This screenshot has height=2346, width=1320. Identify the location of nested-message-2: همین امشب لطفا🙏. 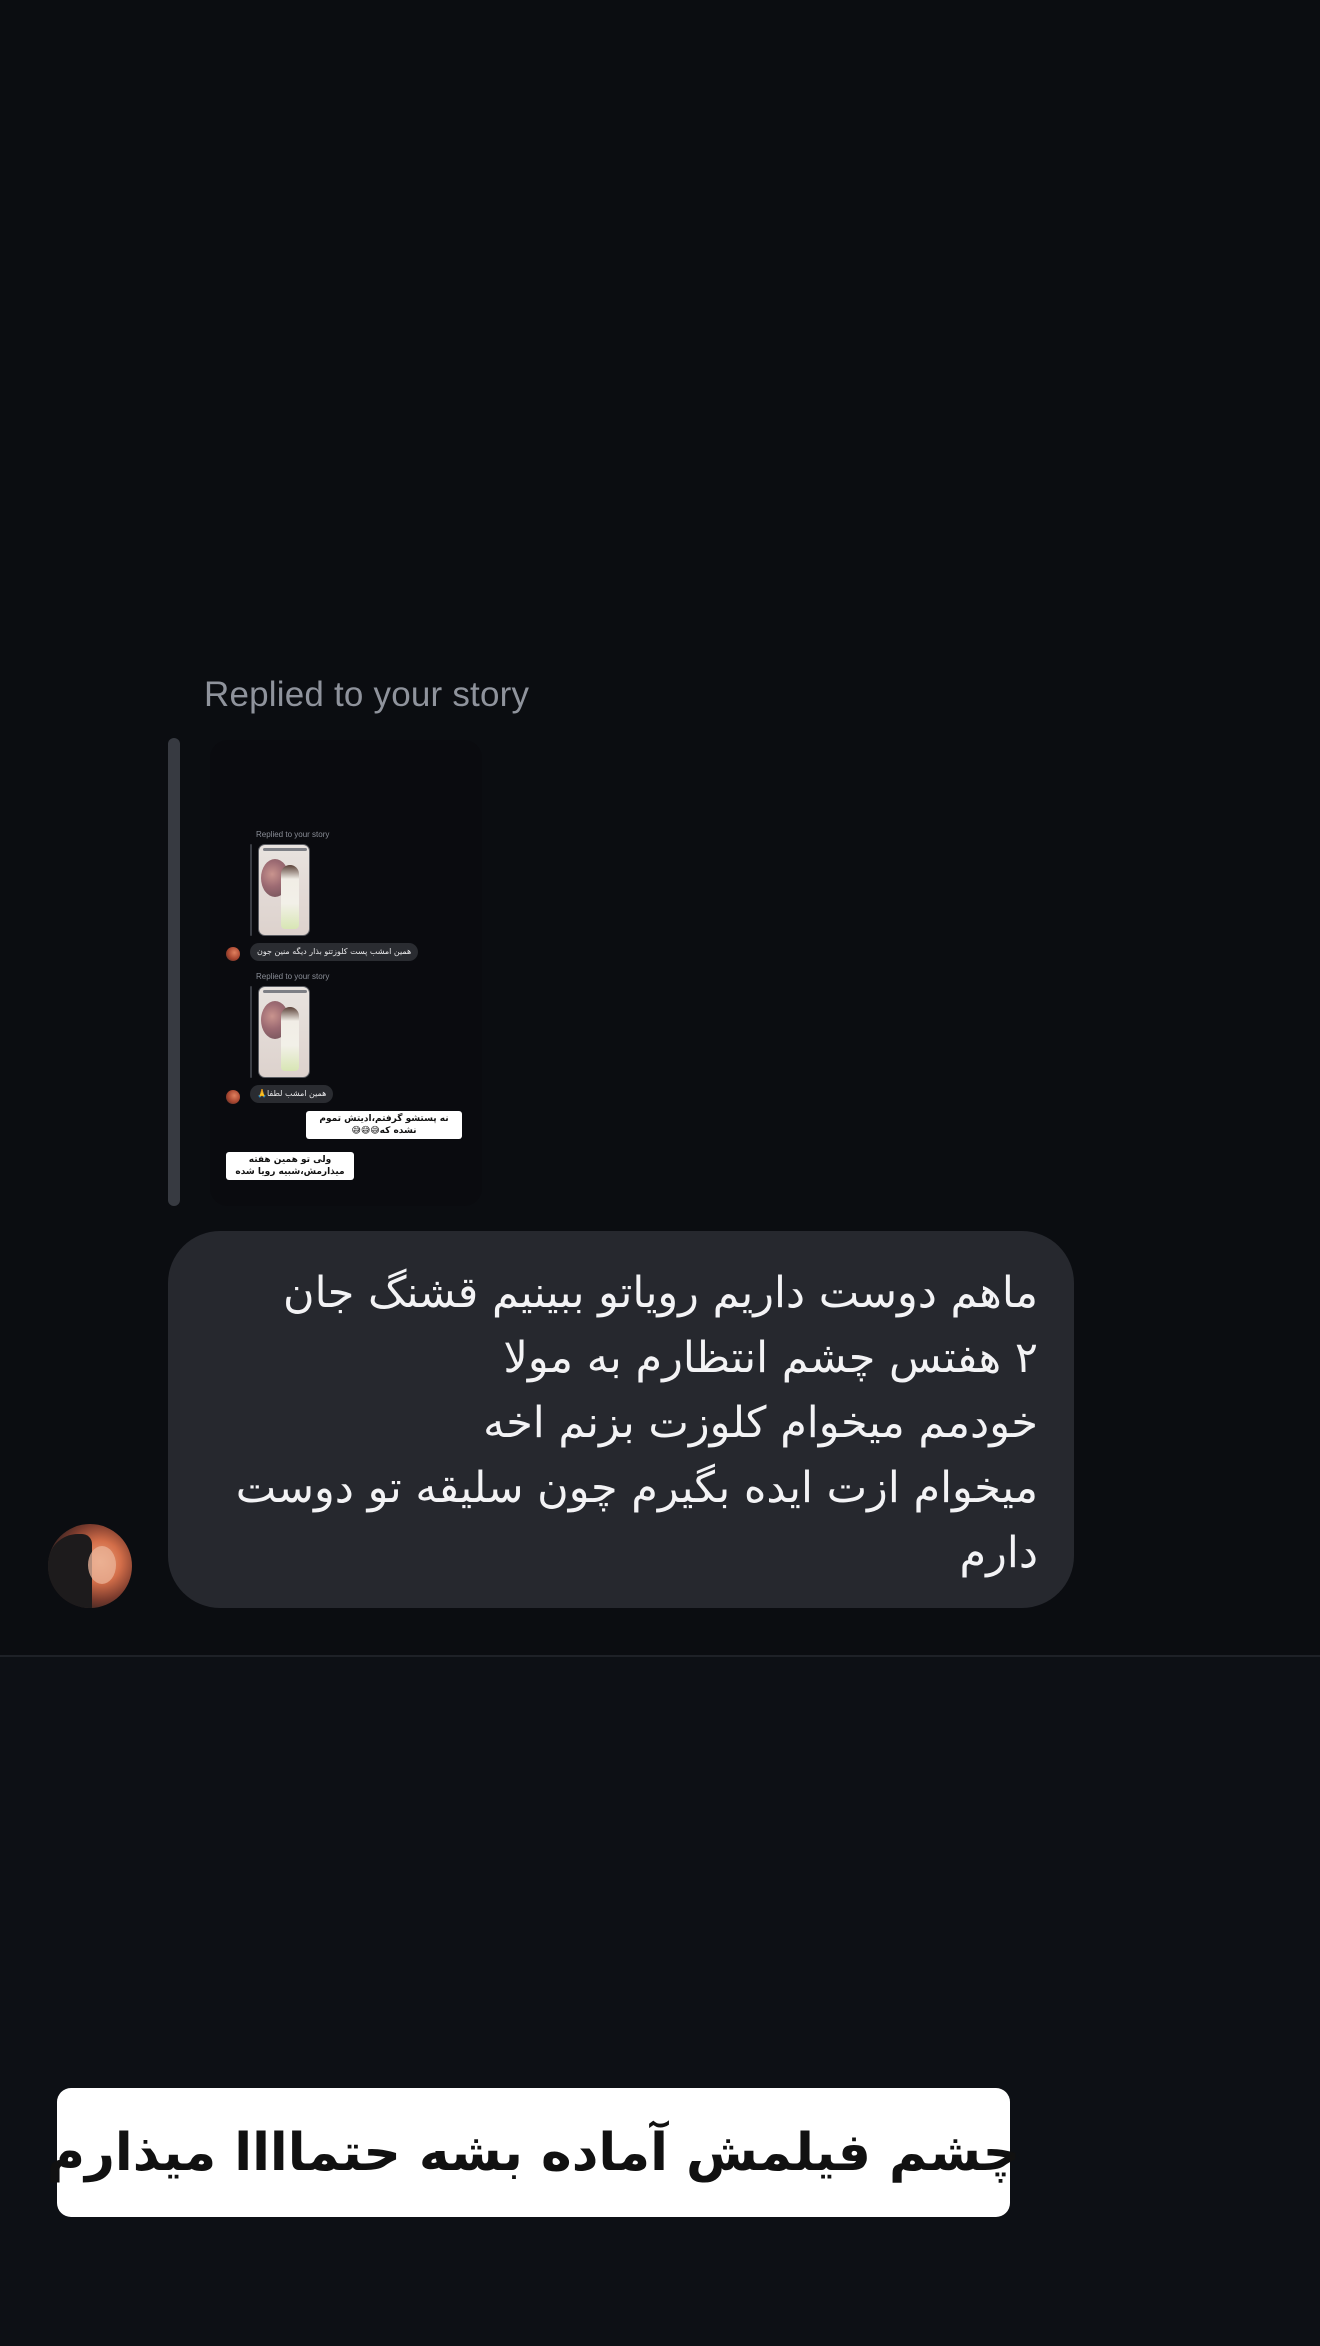
(292, 1094).